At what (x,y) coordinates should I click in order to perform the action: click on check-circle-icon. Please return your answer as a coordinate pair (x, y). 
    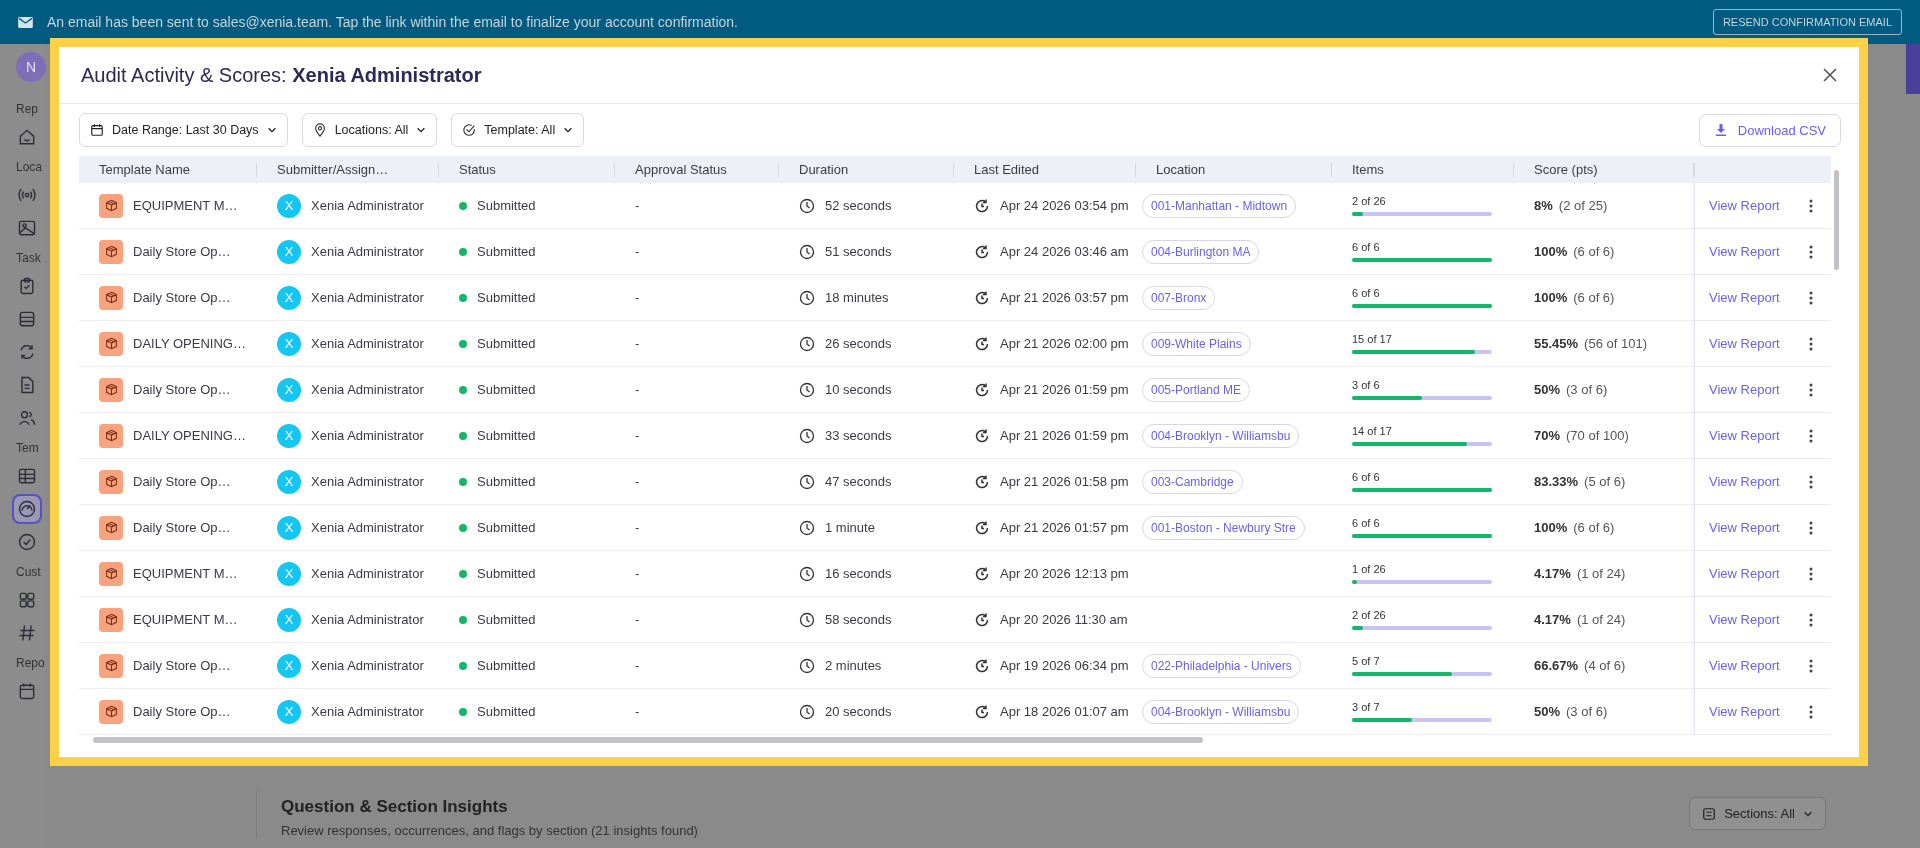
    Looking at the image, I should click on (469, 130).